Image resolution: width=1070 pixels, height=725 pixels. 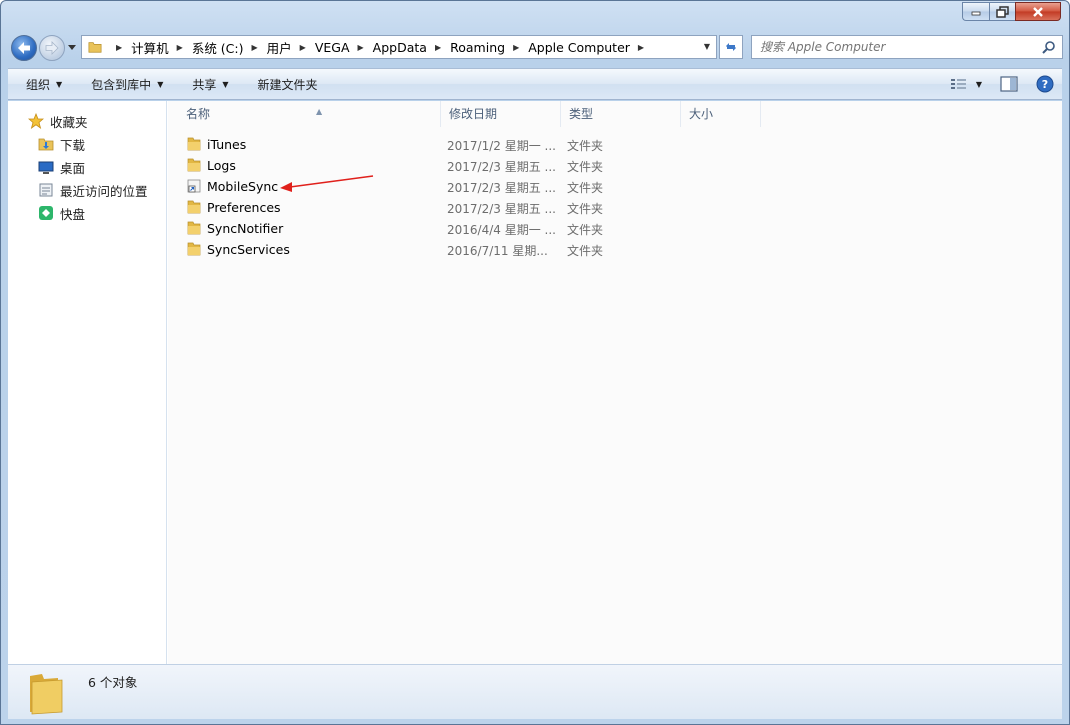 I want to click on navigation-pane: 收藏夹 下载 桌面 最近访问的位置 快盘, so click(x=87, y=382).